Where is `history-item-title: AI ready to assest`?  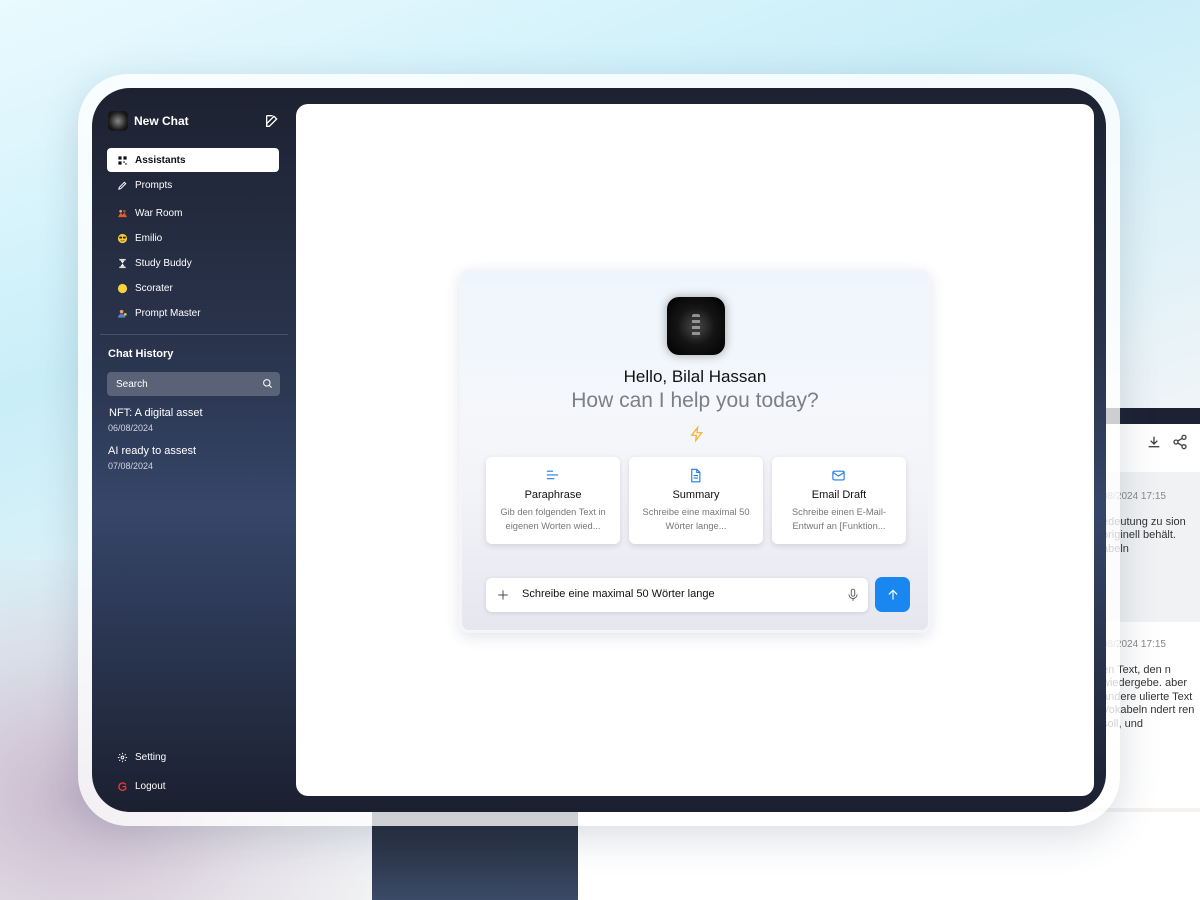 history-item-title: AI ready to assest is located at coordinates (152, 451).